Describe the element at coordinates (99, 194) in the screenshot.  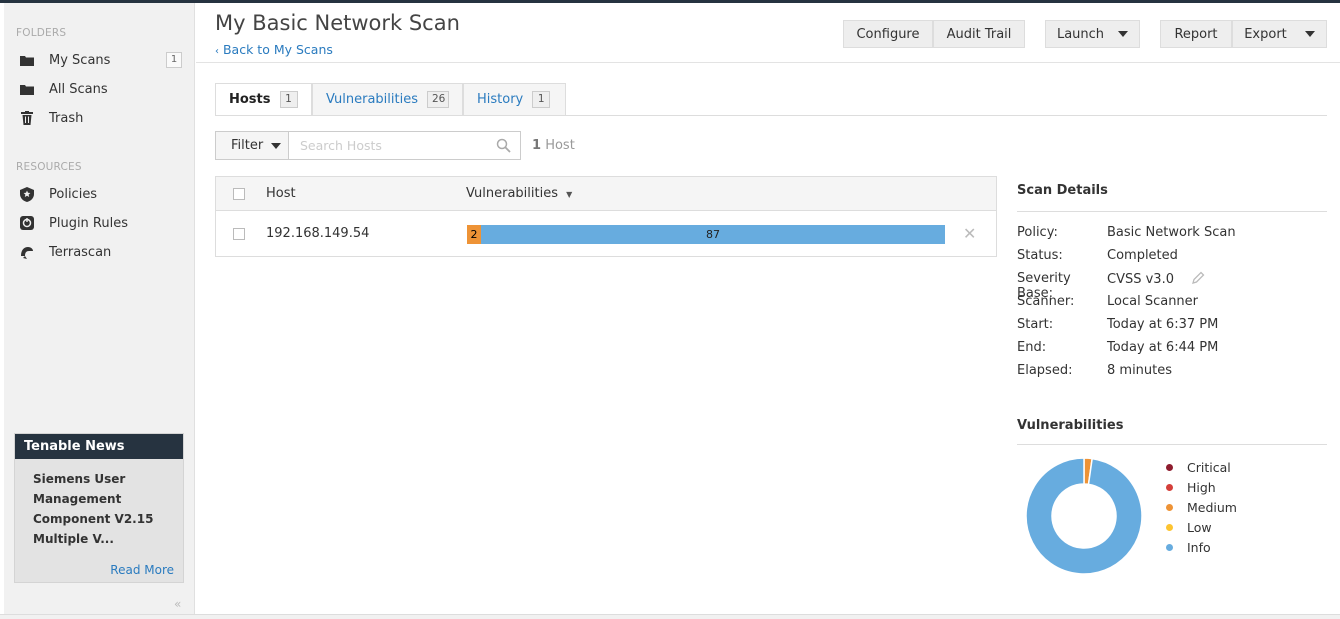
I see `sidebar-item-policies: Policies` at that location.